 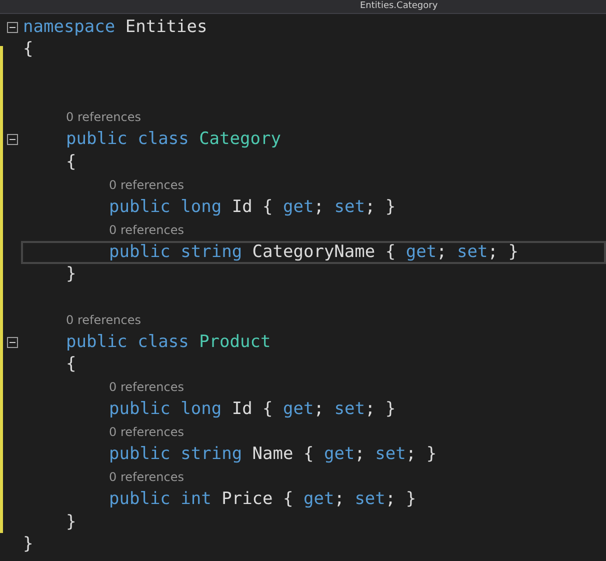 What do you see at coordinates (399, 6) in the screenshot?
I see `navigation-dropdown: Entities.Category` at bounding box center [399, 6].